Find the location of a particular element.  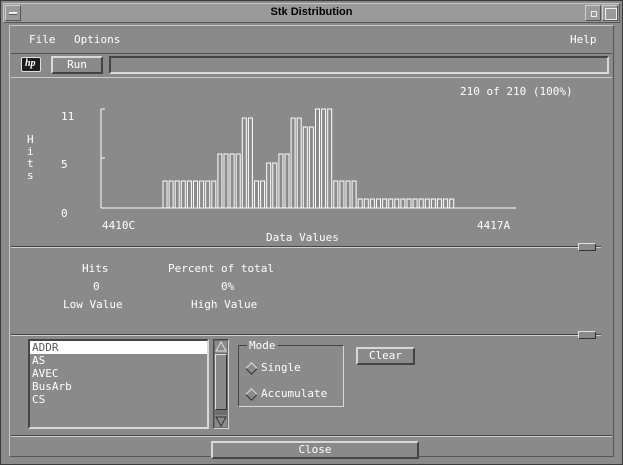

accumulate-label: Accumulate is located at coordinates (294, 393).